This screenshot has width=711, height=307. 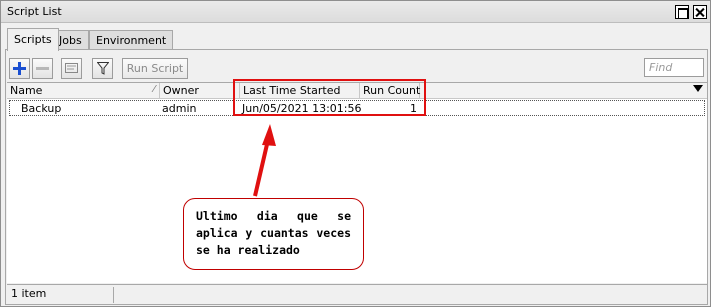 I want to click on plus-icon, so click(x=19, y=68).